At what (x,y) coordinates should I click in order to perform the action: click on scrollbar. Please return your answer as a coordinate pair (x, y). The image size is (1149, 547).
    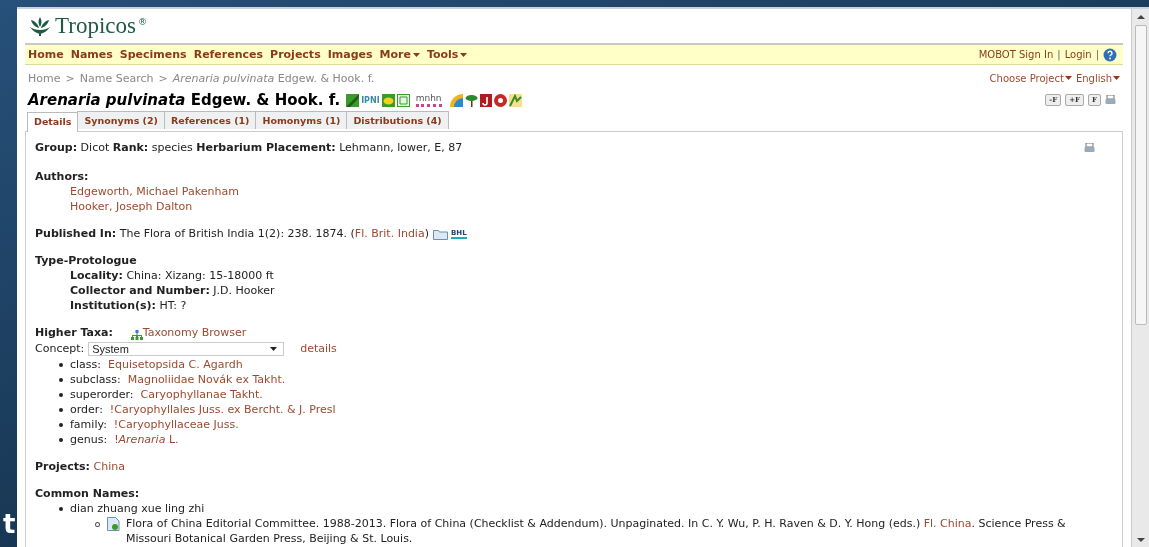
    Looking at the image, I should click on (1140, 278).